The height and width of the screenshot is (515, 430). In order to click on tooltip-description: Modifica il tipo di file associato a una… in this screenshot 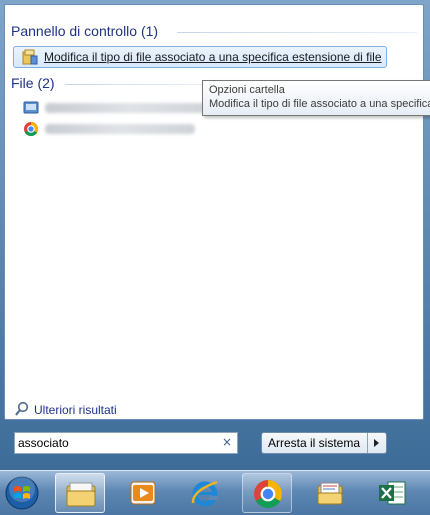, I will do `click(319, 104)`.